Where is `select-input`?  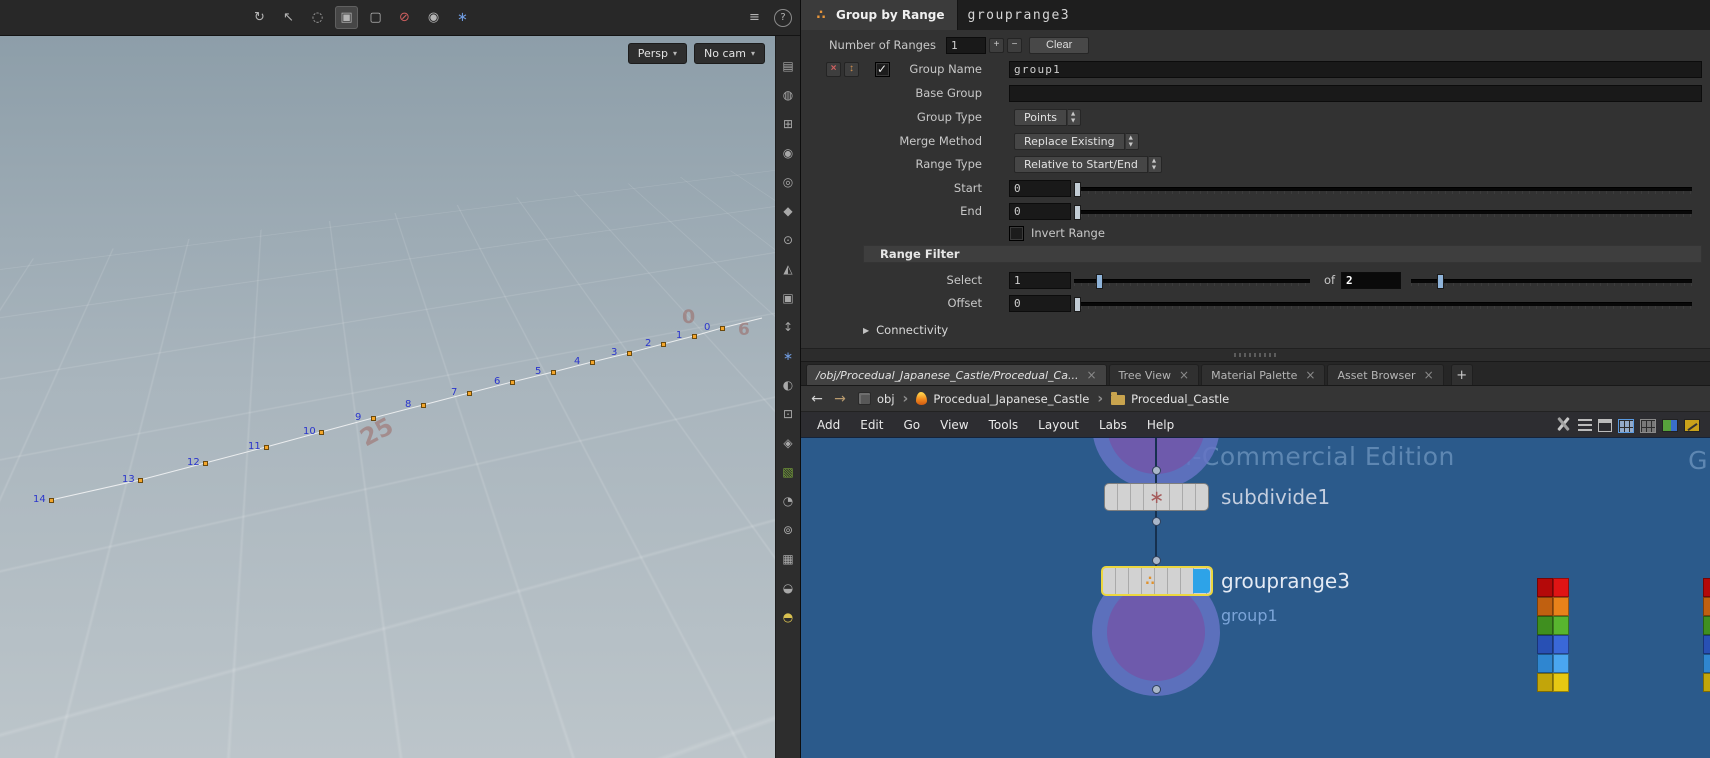
select-input is located at coordinates (1040, 280).